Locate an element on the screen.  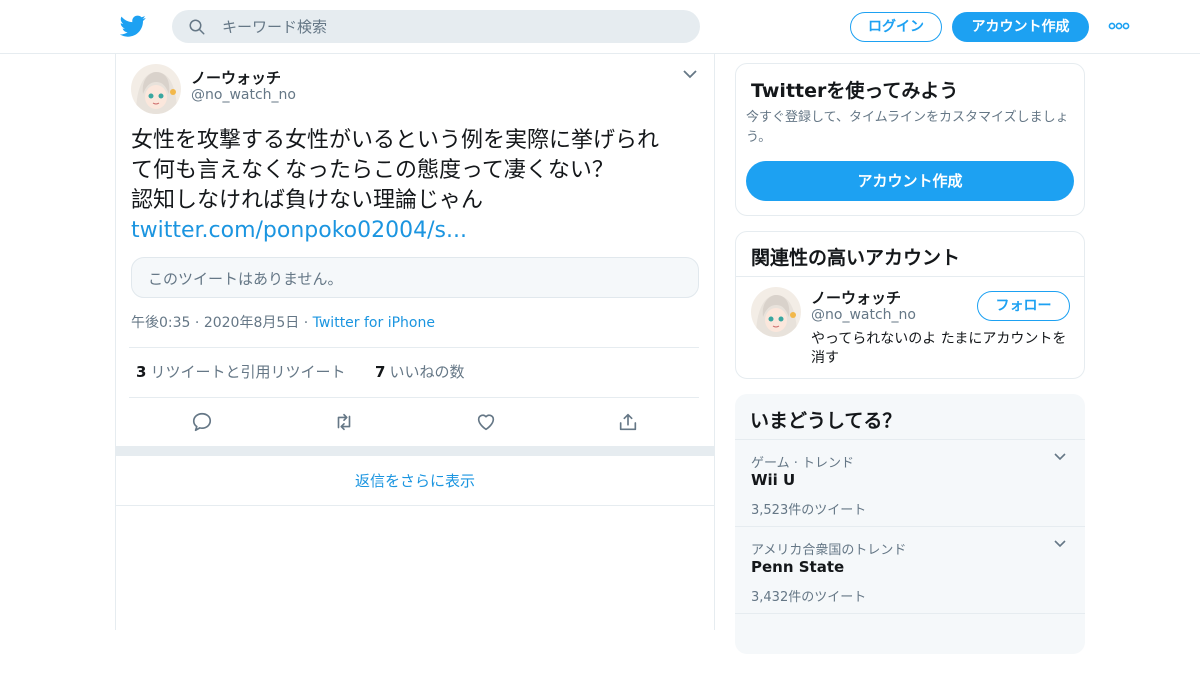
signup-card-button: アカウント作成 is located at coordinates (910, 181).